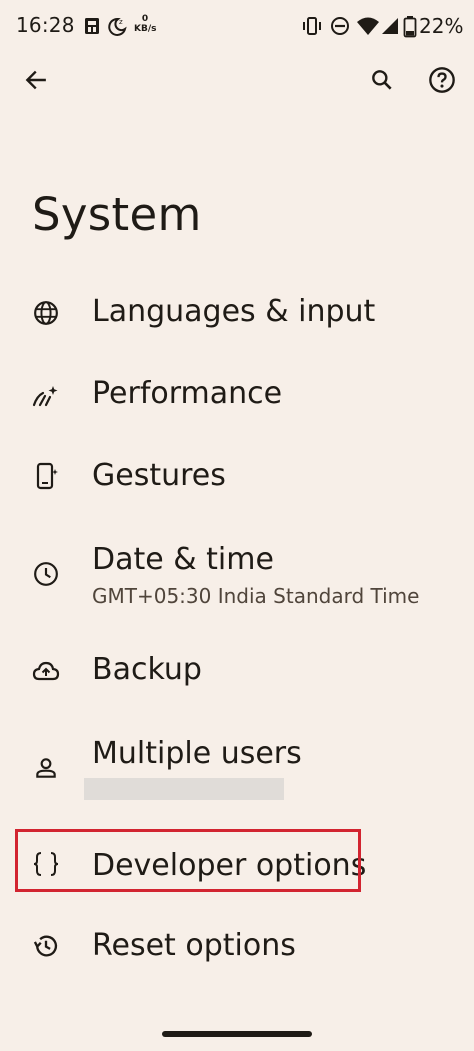 This screenshot has width=474, height=1051. I want to click on page-title: System, so click(117, 214).